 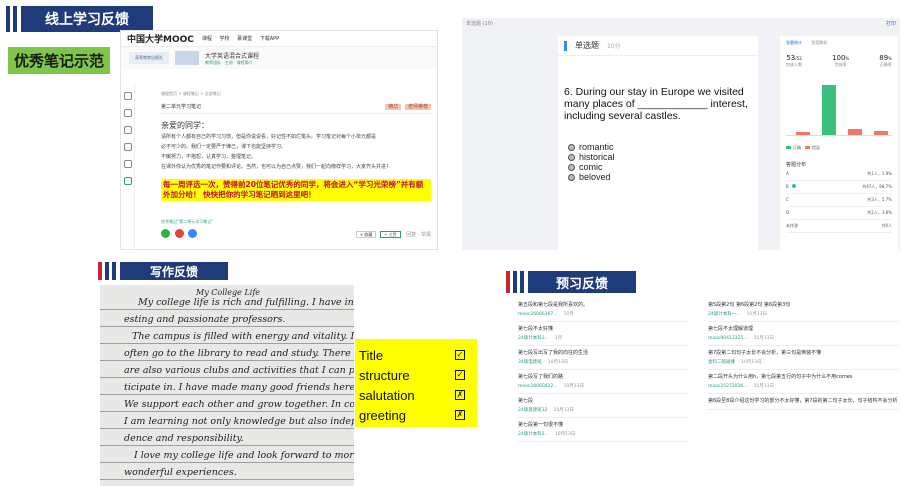 What do you see at coordinates (796, 165) in the screenshot?
I see `distribution-title: 答题分布` at bounding box center [796, 165].